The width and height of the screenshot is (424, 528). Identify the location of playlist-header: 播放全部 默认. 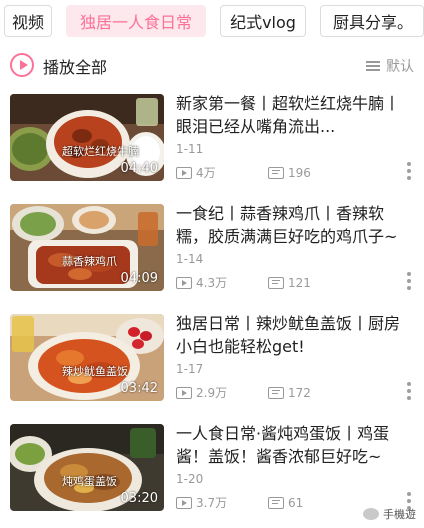
(212, 66).